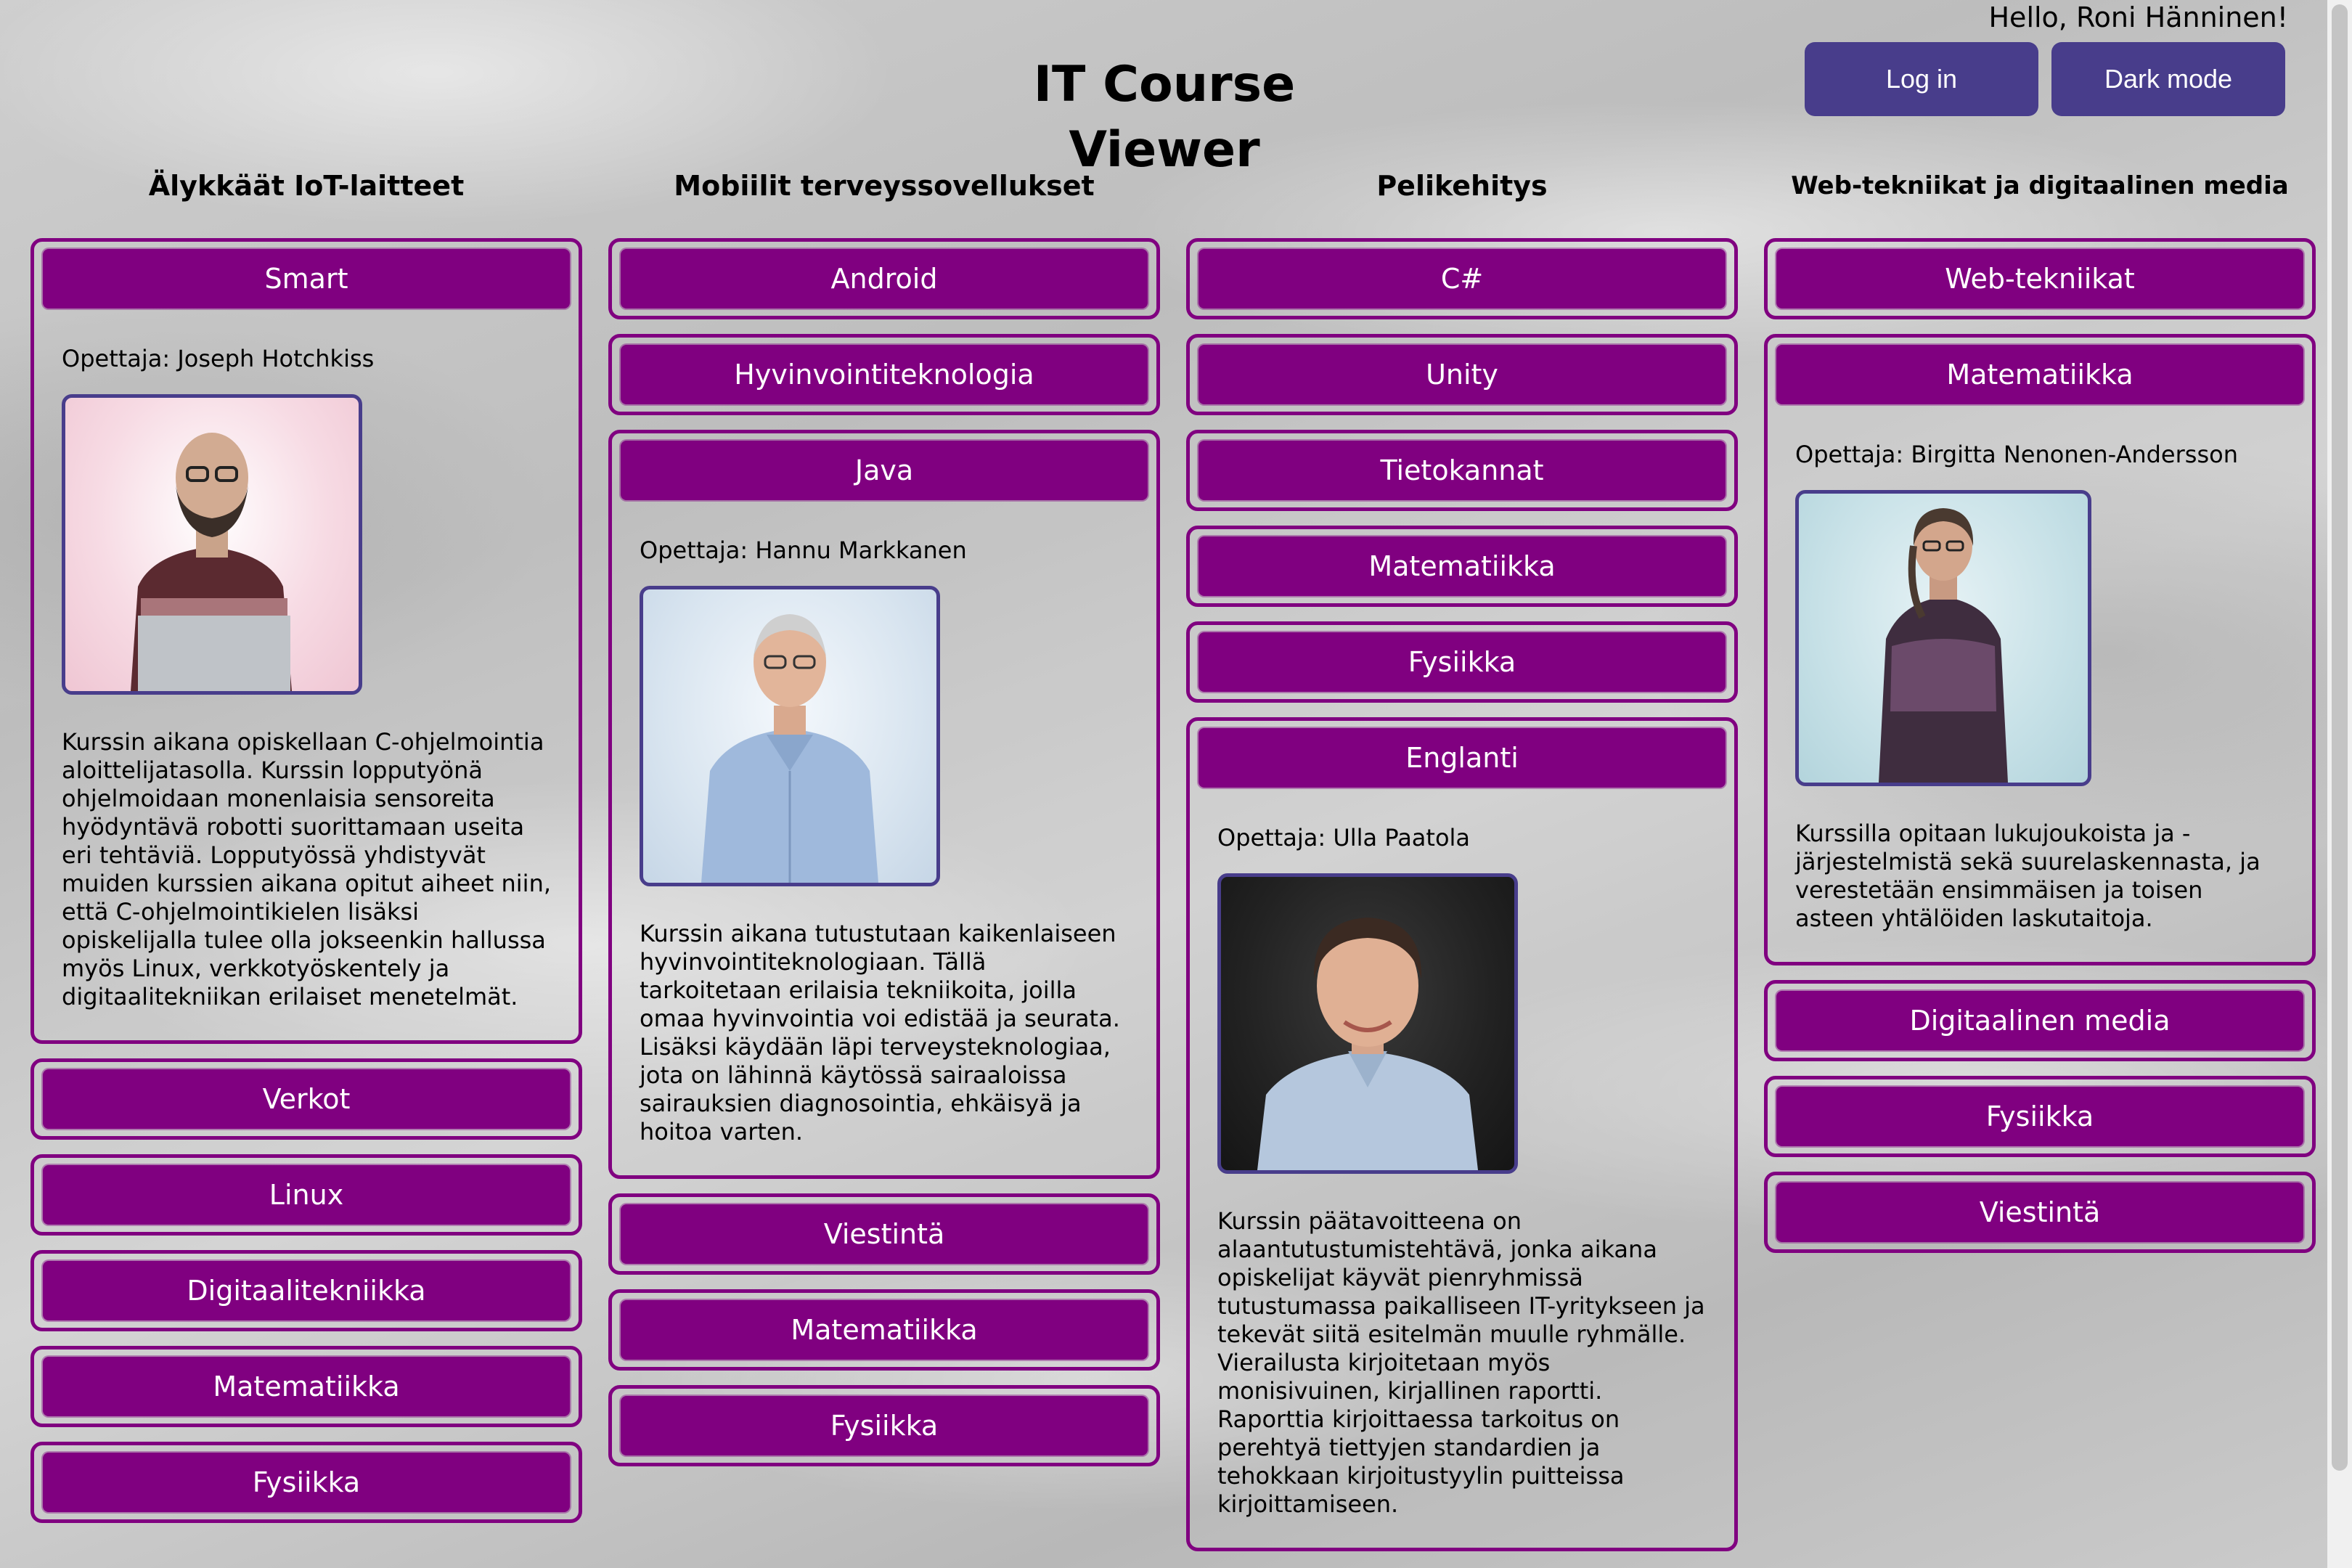  What do you see at coordinates (2017, 455) in the screenshot?
I see `teacher-name: Opettaja: Birgitta Nenonen-Andersson` at bounding box center [2017, 455].